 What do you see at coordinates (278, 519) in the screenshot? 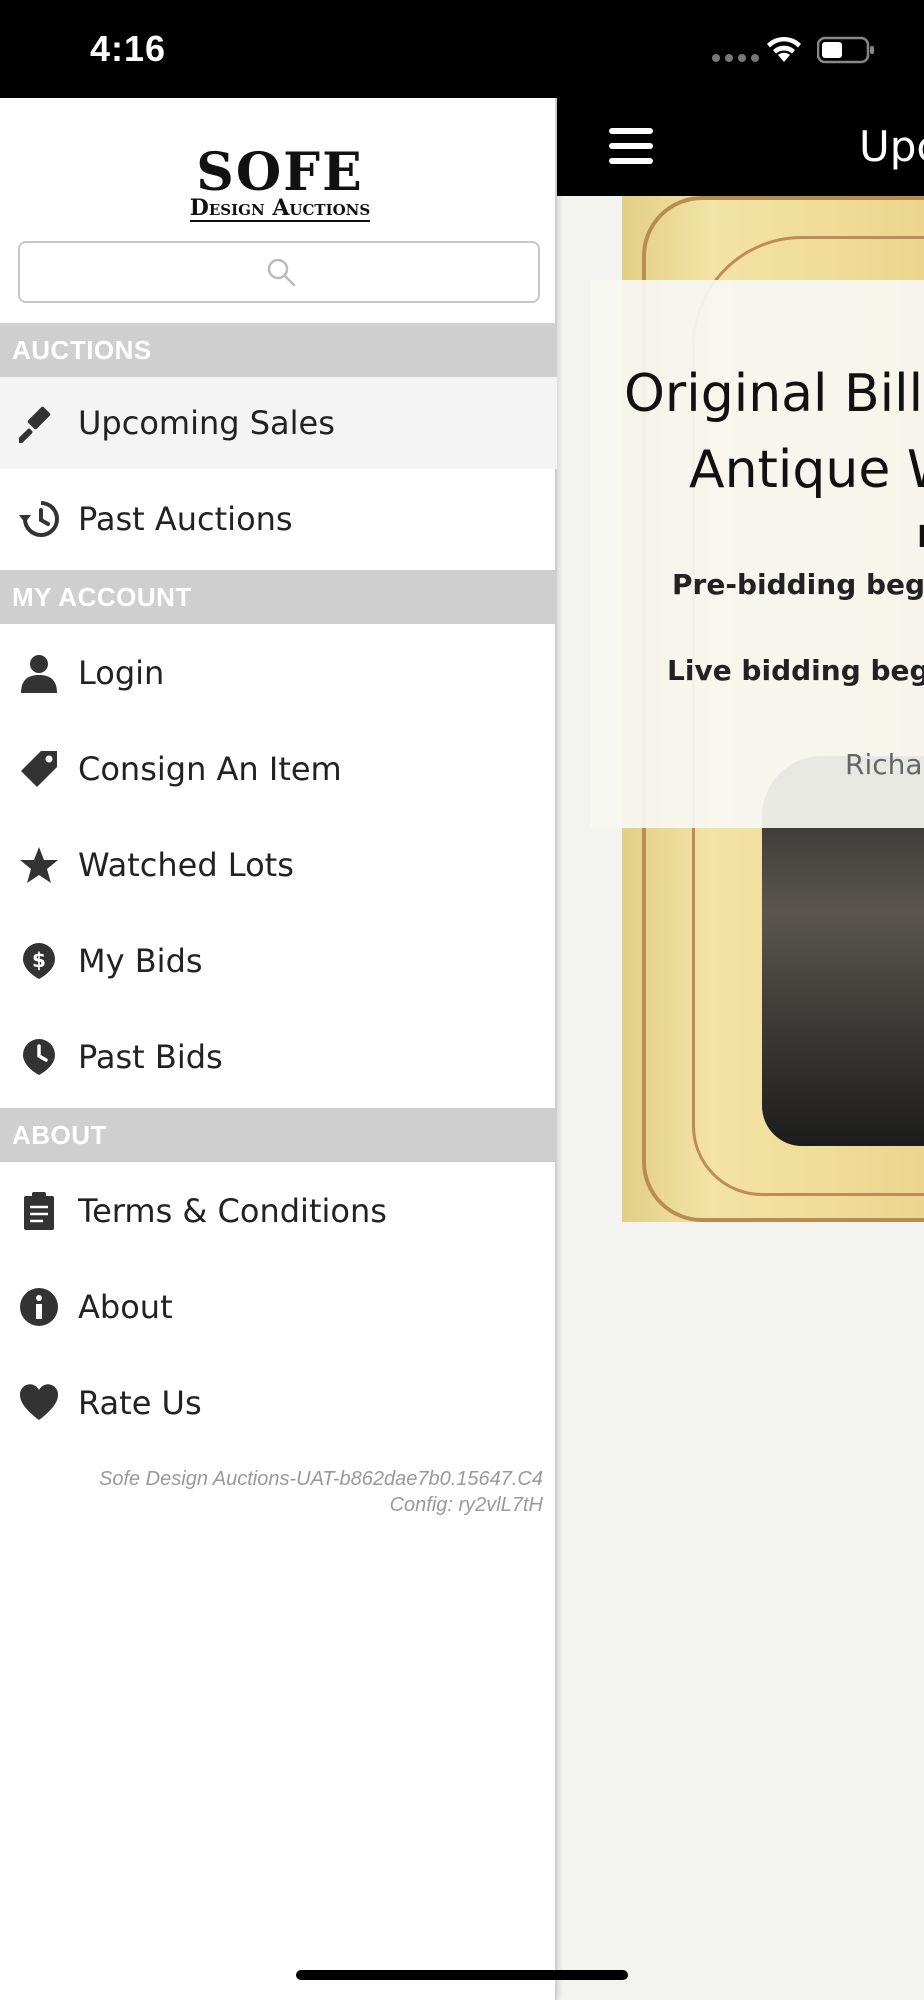
I see `menu-item-past-auctions: Past Auctions` at bounding box center [278, 519].